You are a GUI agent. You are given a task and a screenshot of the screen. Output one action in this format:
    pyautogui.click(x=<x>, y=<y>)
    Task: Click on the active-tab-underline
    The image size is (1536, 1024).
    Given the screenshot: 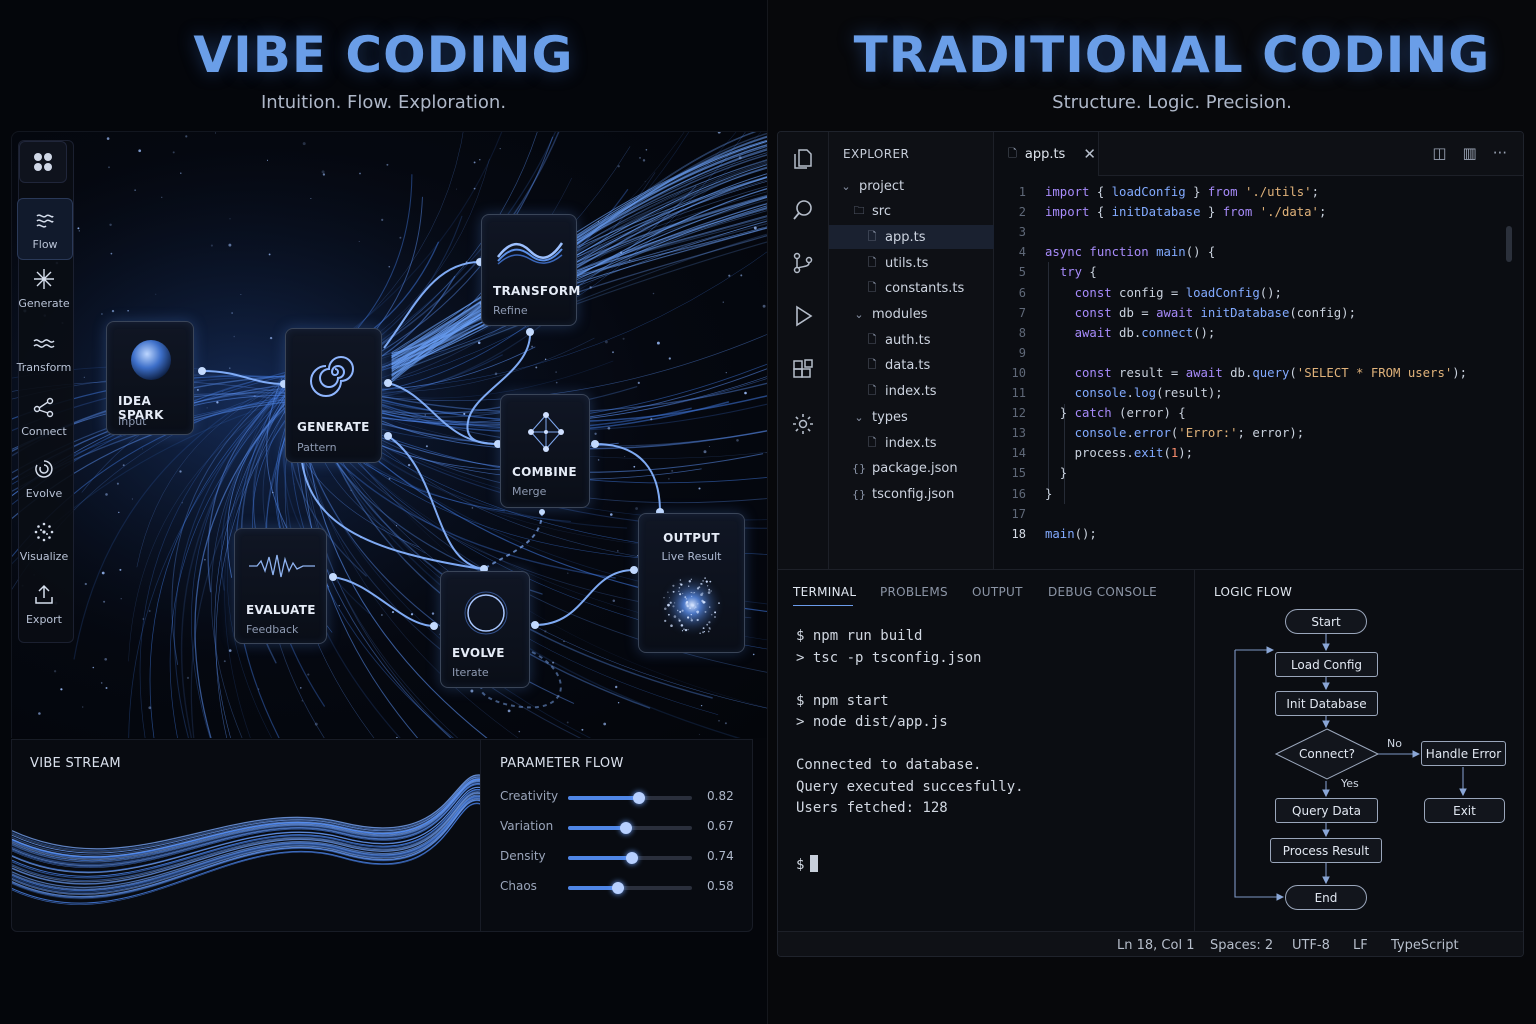 What is the action you would take?
    pyautogui.click(x=823, y=605)
    